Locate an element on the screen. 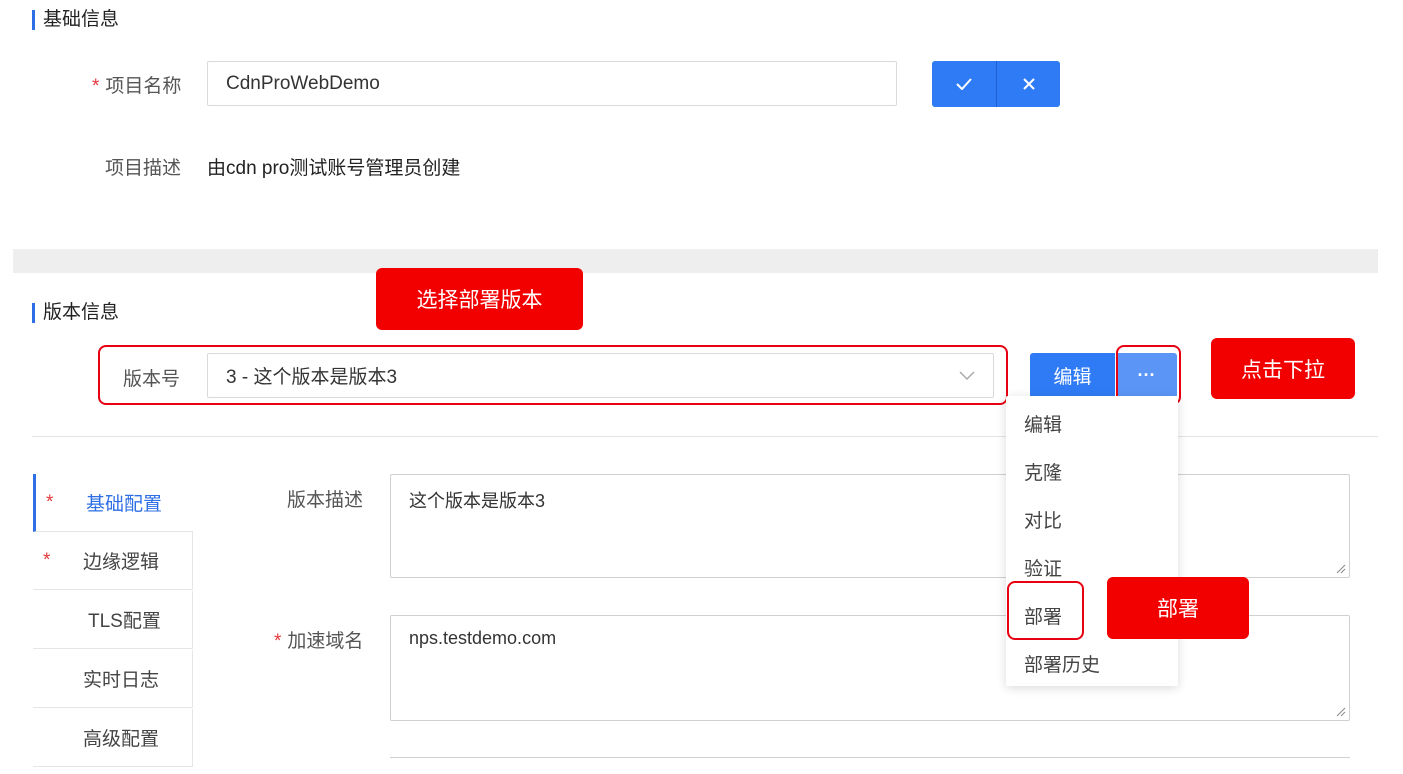 The height and width of the screenshot is (774, 1403). basic-info-title: 基础信息 is located at coordinates (75, 20).